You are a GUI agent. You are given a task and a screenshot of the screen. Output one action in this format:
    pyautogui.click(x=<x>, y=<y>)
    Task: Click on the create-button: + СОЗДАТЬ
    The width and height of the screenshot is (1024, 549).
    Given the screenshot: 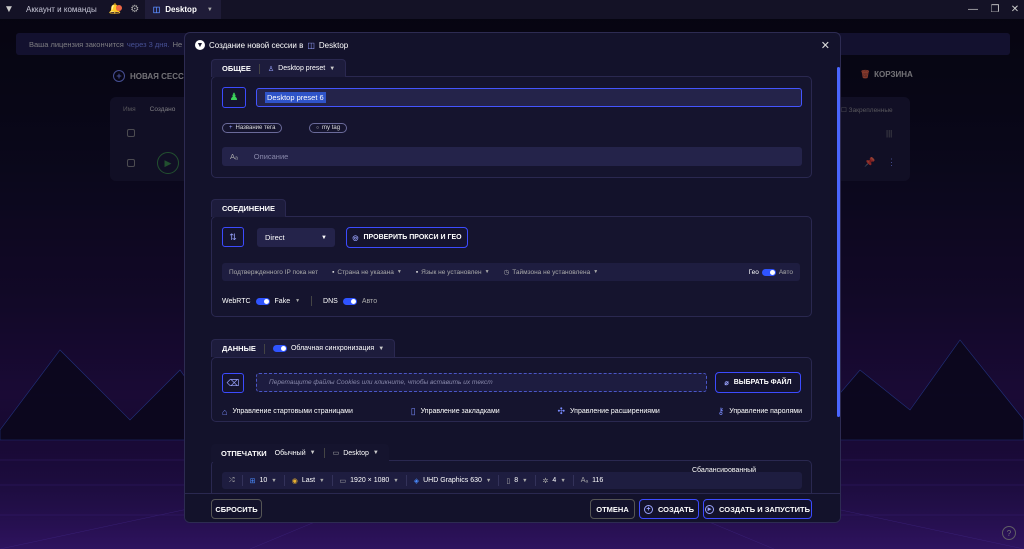 What is the action you would take?
    pyautogui.click(x=669, y=509)
    